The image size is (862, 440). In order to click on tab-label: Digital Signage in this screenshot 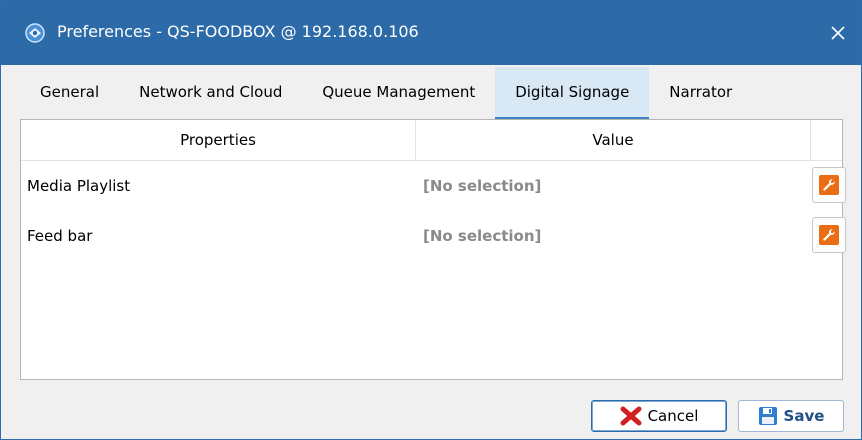, I will do `click(572, 92)`.